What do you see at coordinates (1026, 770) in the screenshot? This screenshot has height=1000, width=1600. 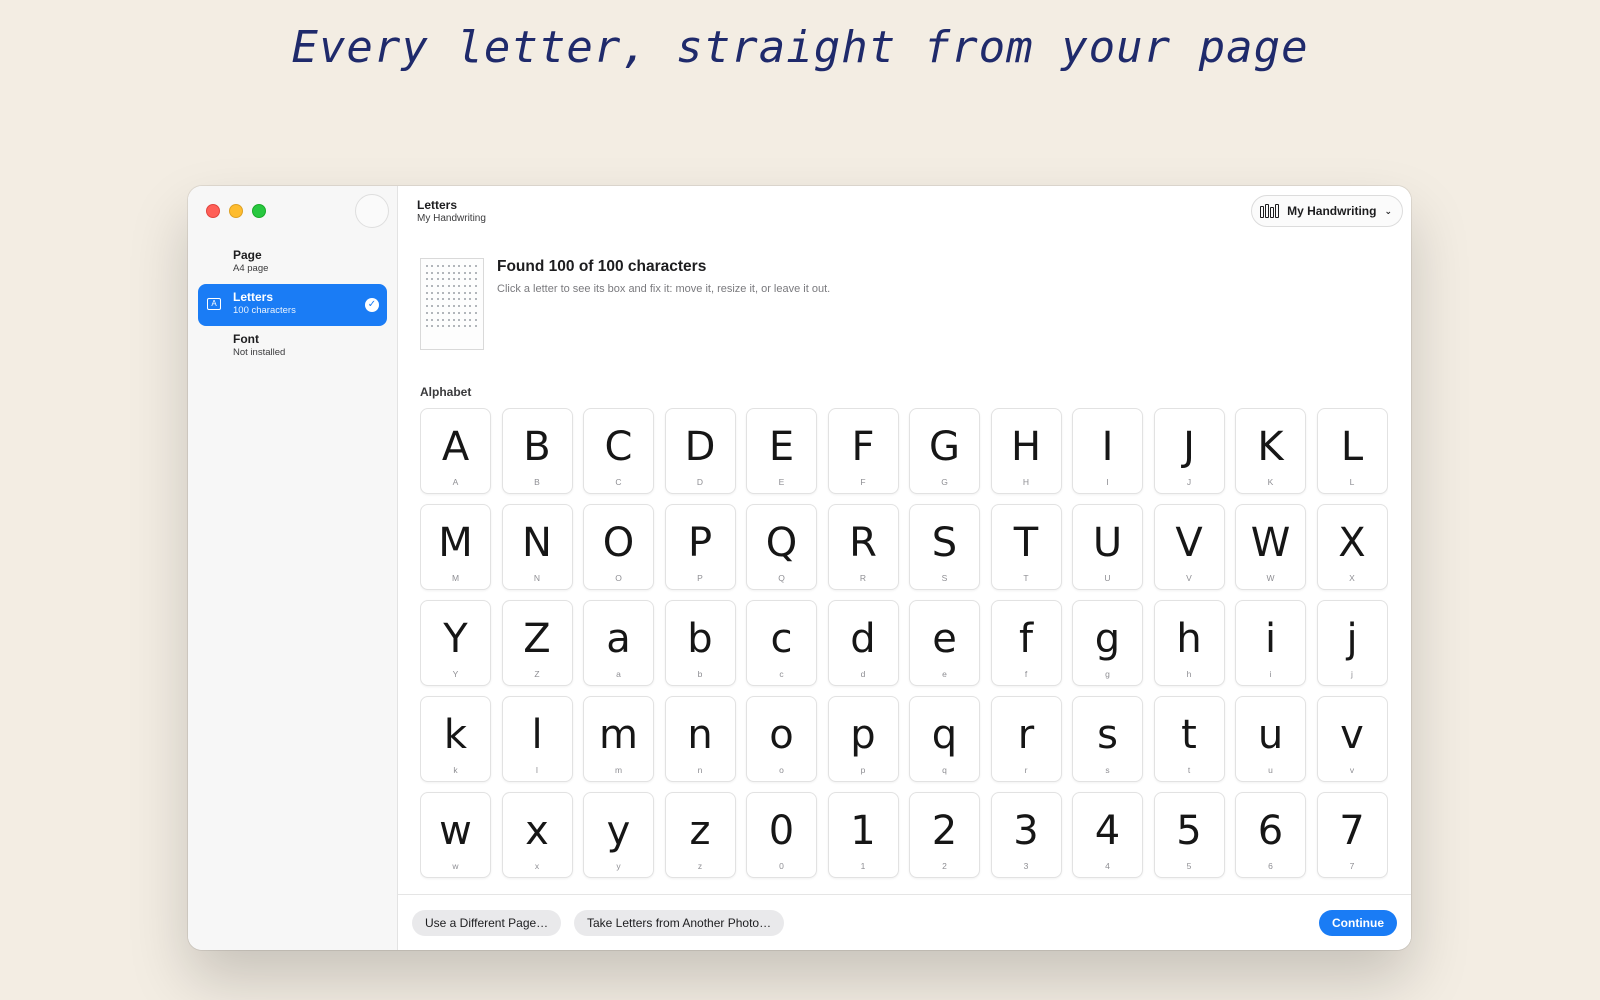 I see `glyph-label: r` at bounding box center [1026, 770].